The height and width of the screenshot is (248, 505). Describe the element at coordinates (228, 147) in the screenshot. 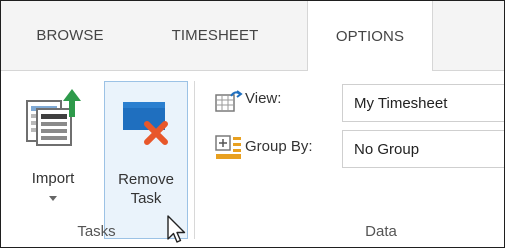

I see `group-by-icon` at that location.